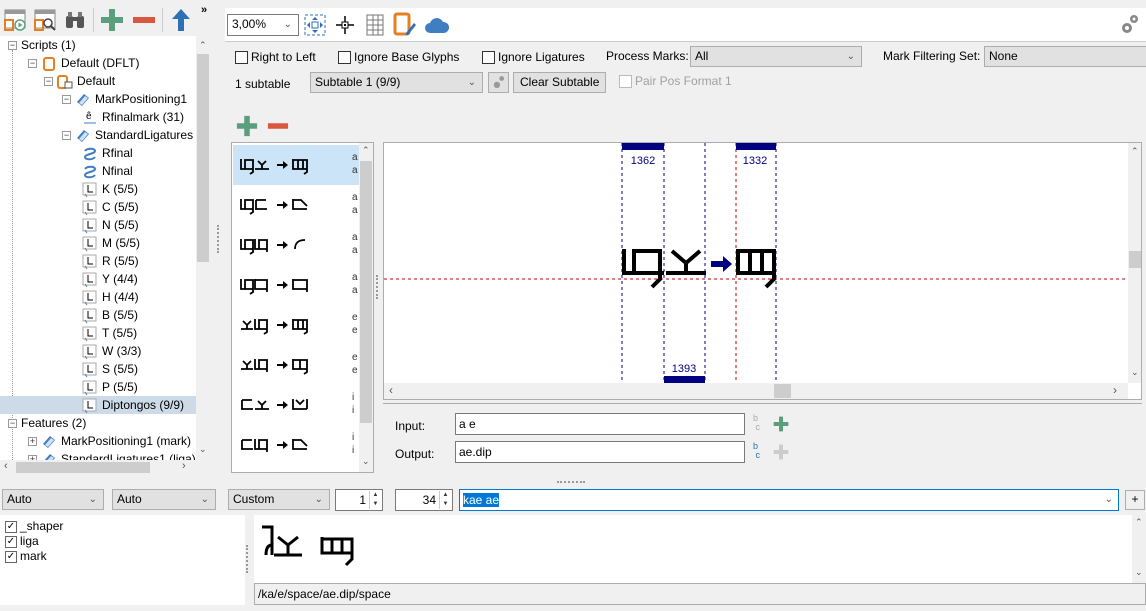  I want to click on output-glyphs-field: ae.dip, so click(600, 452).